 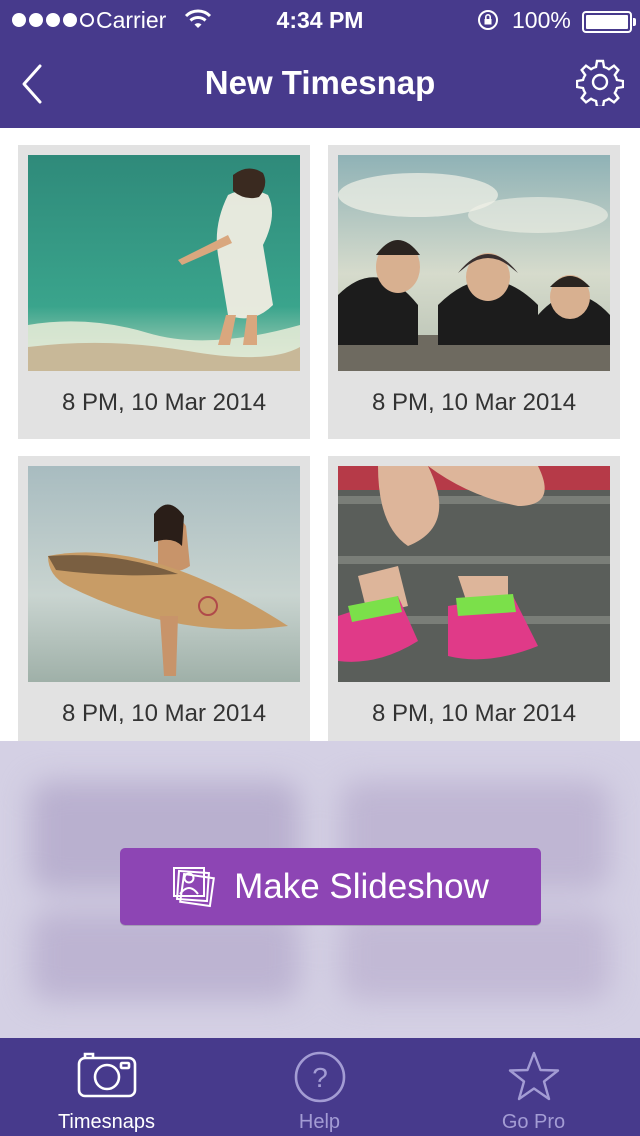 What do you see at coordinates (106, 1122) in the screenshot?
I see `tab-label: Timesnaps` at bounding box center [106, 1122].